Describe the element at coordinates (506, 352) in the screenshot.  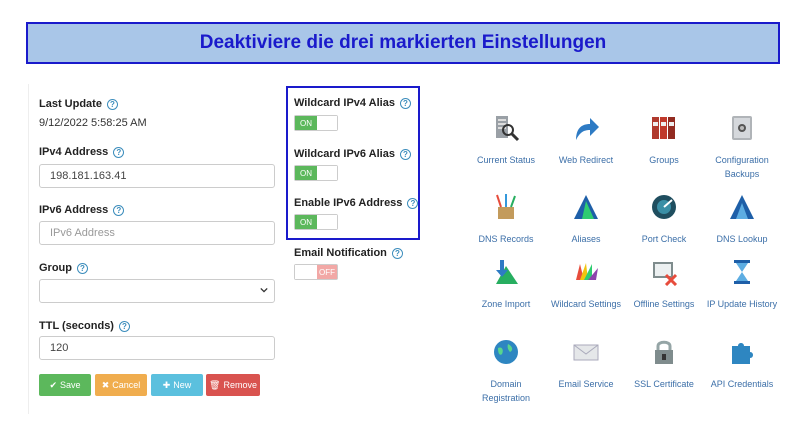
I see `globe-icon` at that location.